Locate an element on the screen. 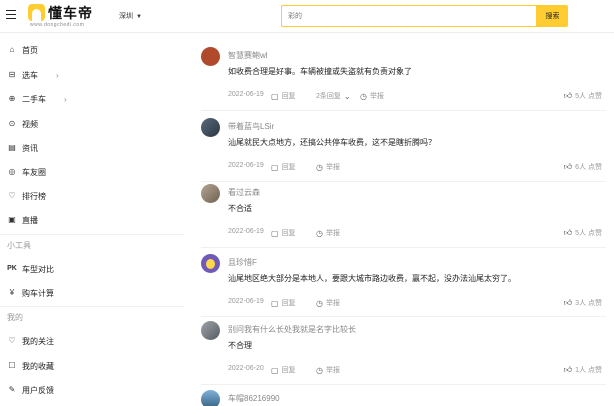 The image size is (614, 406). ranking-icon: ♡ is located at coordinates (12, 195).